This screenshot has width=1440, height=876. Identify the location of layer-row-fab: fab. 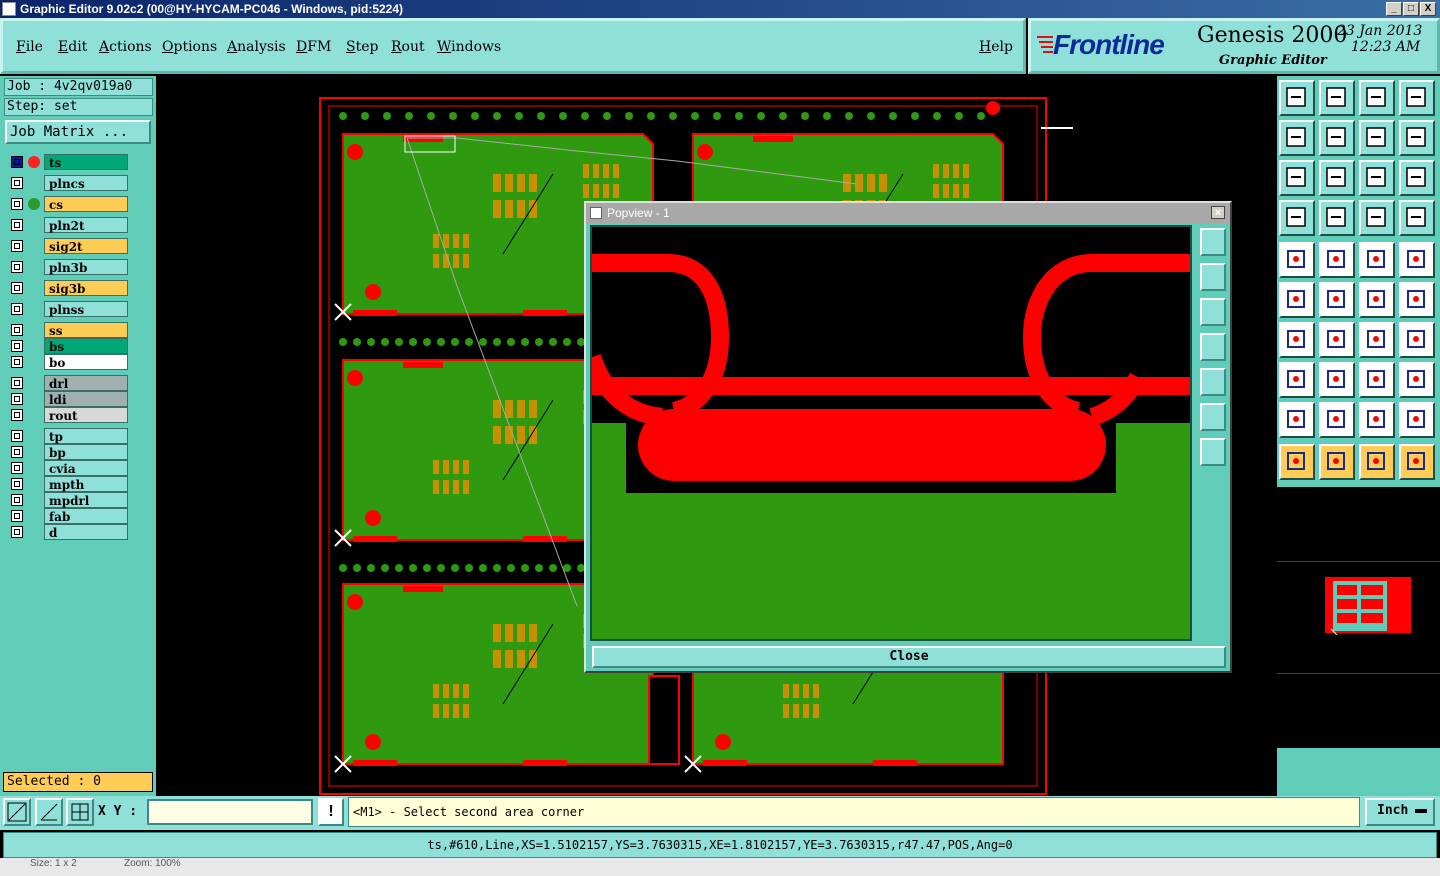
(68, 516).